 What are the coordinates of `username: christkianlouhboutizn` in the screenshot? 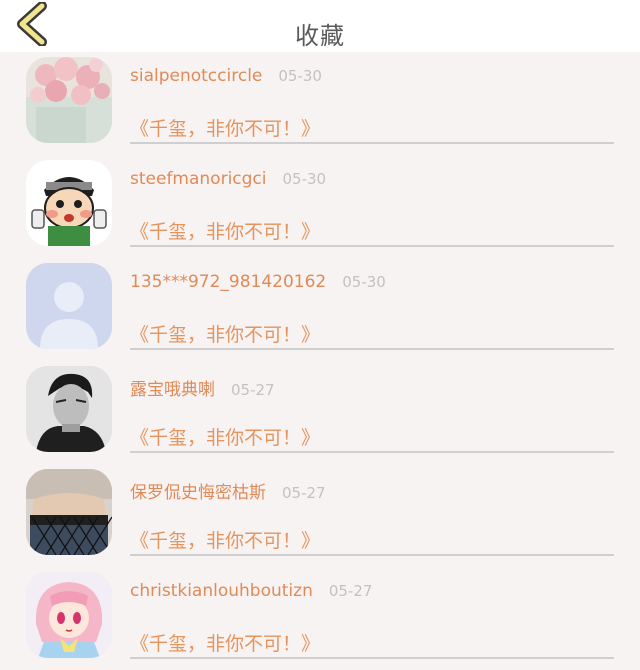 It's located at (221, 591).